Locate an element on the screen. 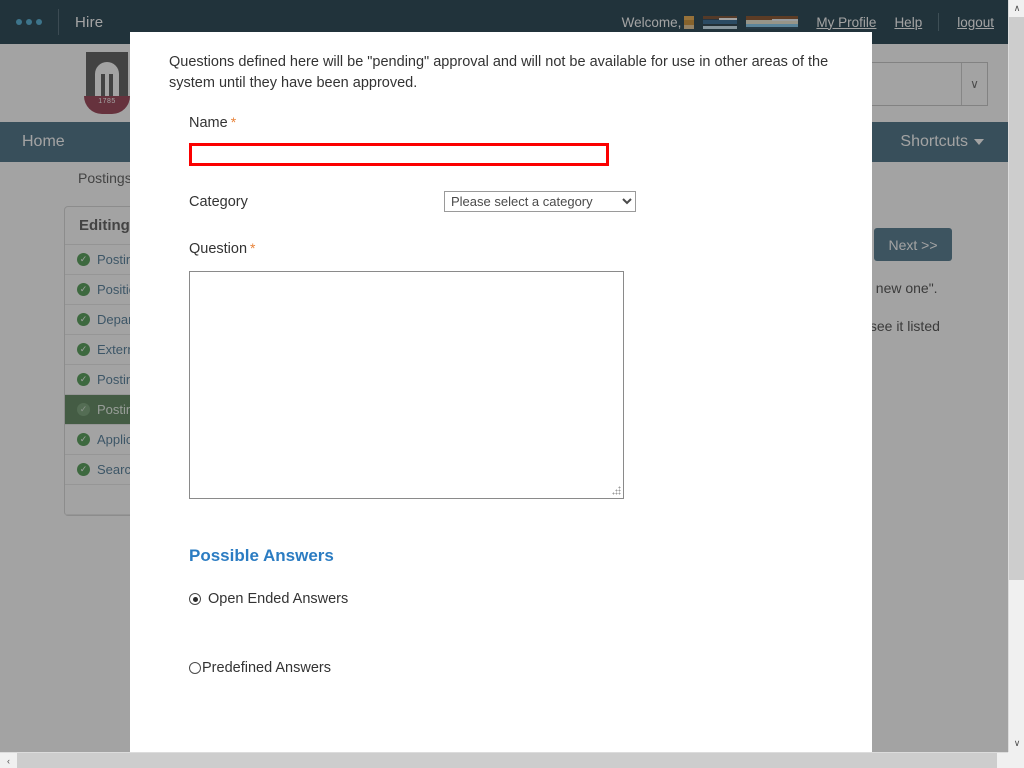 The width and height of the screenshot is (1024, 768). question-label: Question is located at coordinates (218, 249).